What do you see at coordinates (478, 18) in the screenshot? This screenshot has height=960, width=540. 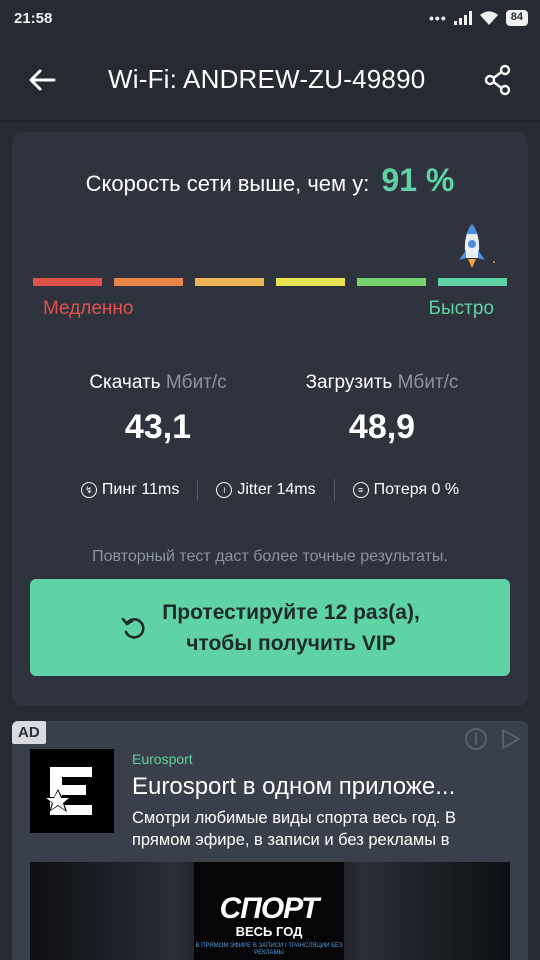 I see `status-icons: ••• 84` at bounding box center [478, 18].